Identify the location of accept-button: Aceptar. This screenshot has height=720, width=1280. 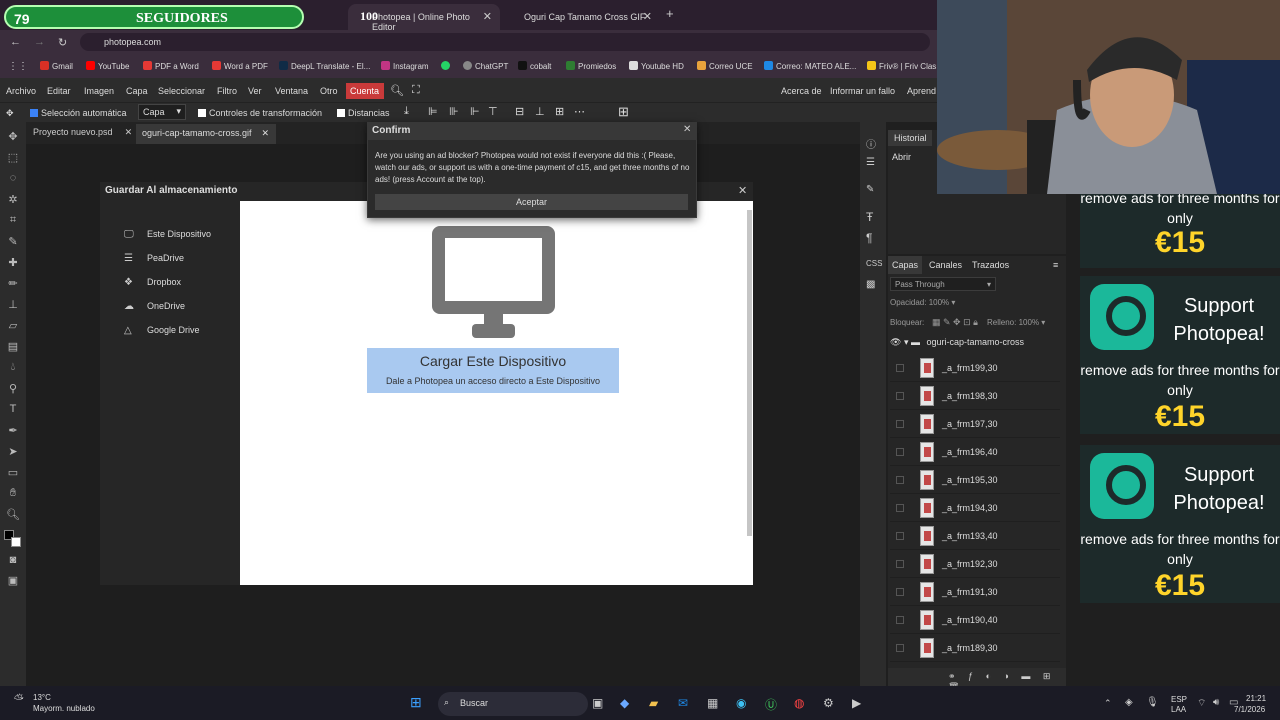
(531, 202).